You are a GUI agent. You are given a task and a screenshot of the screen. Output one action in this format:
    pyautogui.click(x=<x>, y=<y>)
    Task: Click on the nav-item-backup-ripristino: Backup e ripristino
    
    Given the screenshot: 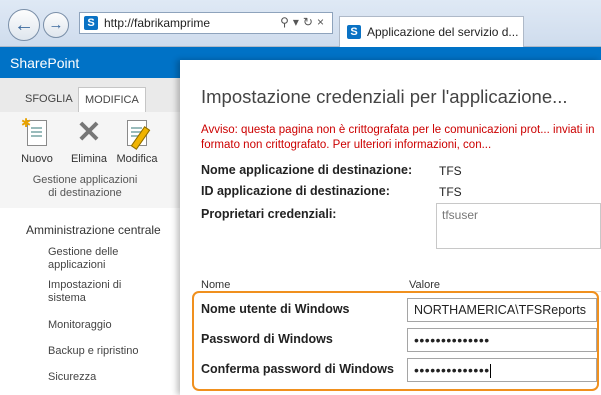 What is the action you would take?
    pyautogui.click(x=93, y=351)
    